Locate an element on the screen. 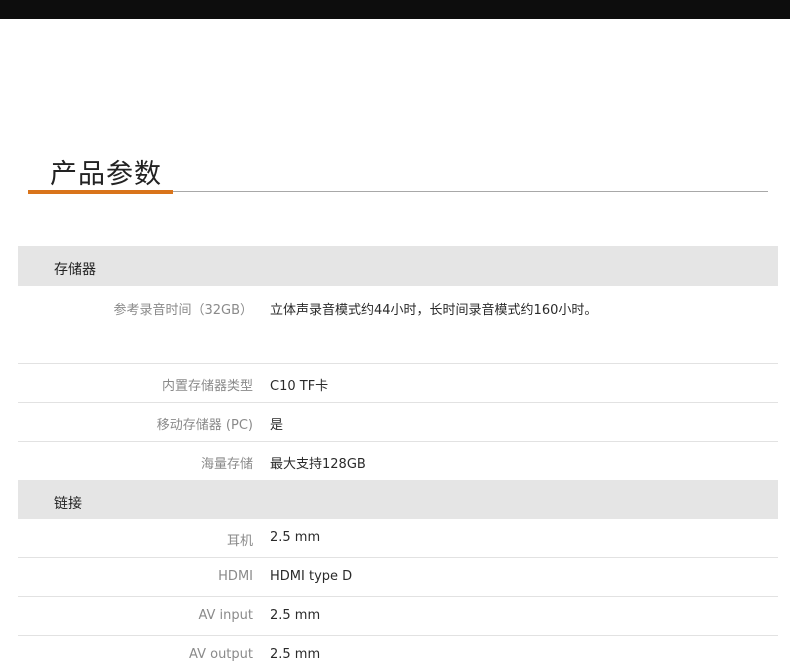 Image resolution: width=790 pixels, height=672 pixels. spec-row: 海量存储 最大支持128GB is located at coordinates (398, 461).